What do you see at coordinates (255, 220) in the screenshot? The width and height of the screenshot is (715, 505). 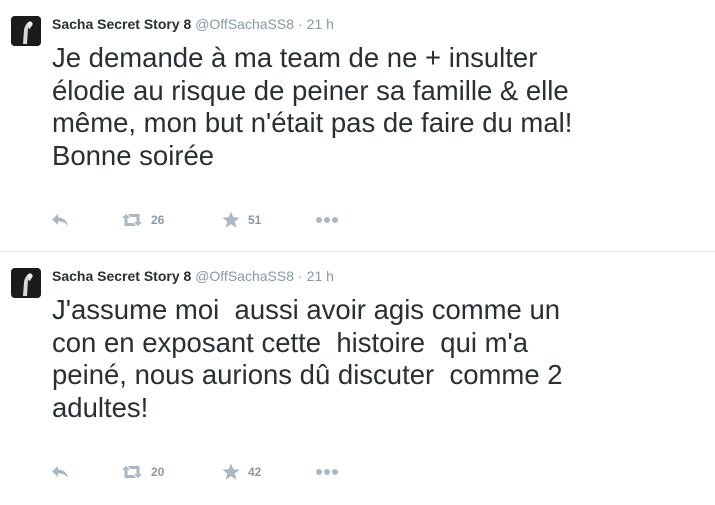 I see `favorite-count: 51` at bounding box center [255, 220].